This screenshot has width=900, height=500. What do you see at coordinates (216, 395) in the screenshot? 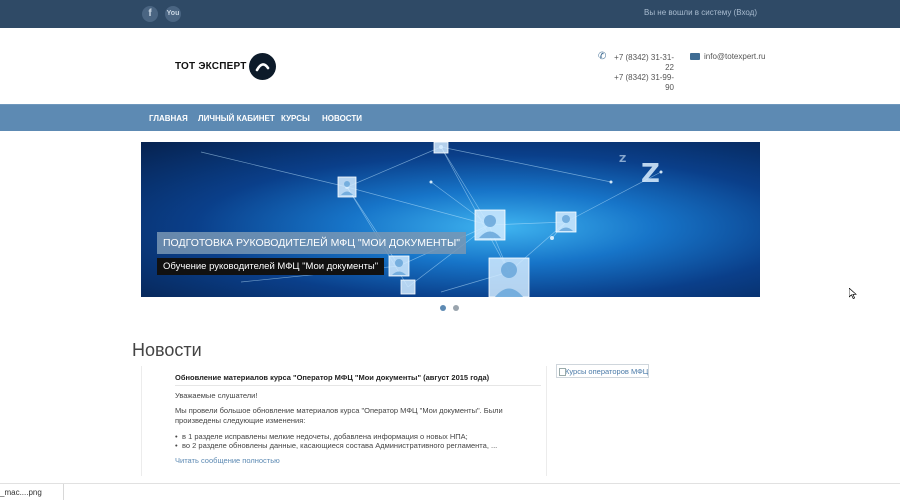
I see `news-greeting: Уважаемые слушатели!` at bounding box center [216, 395].